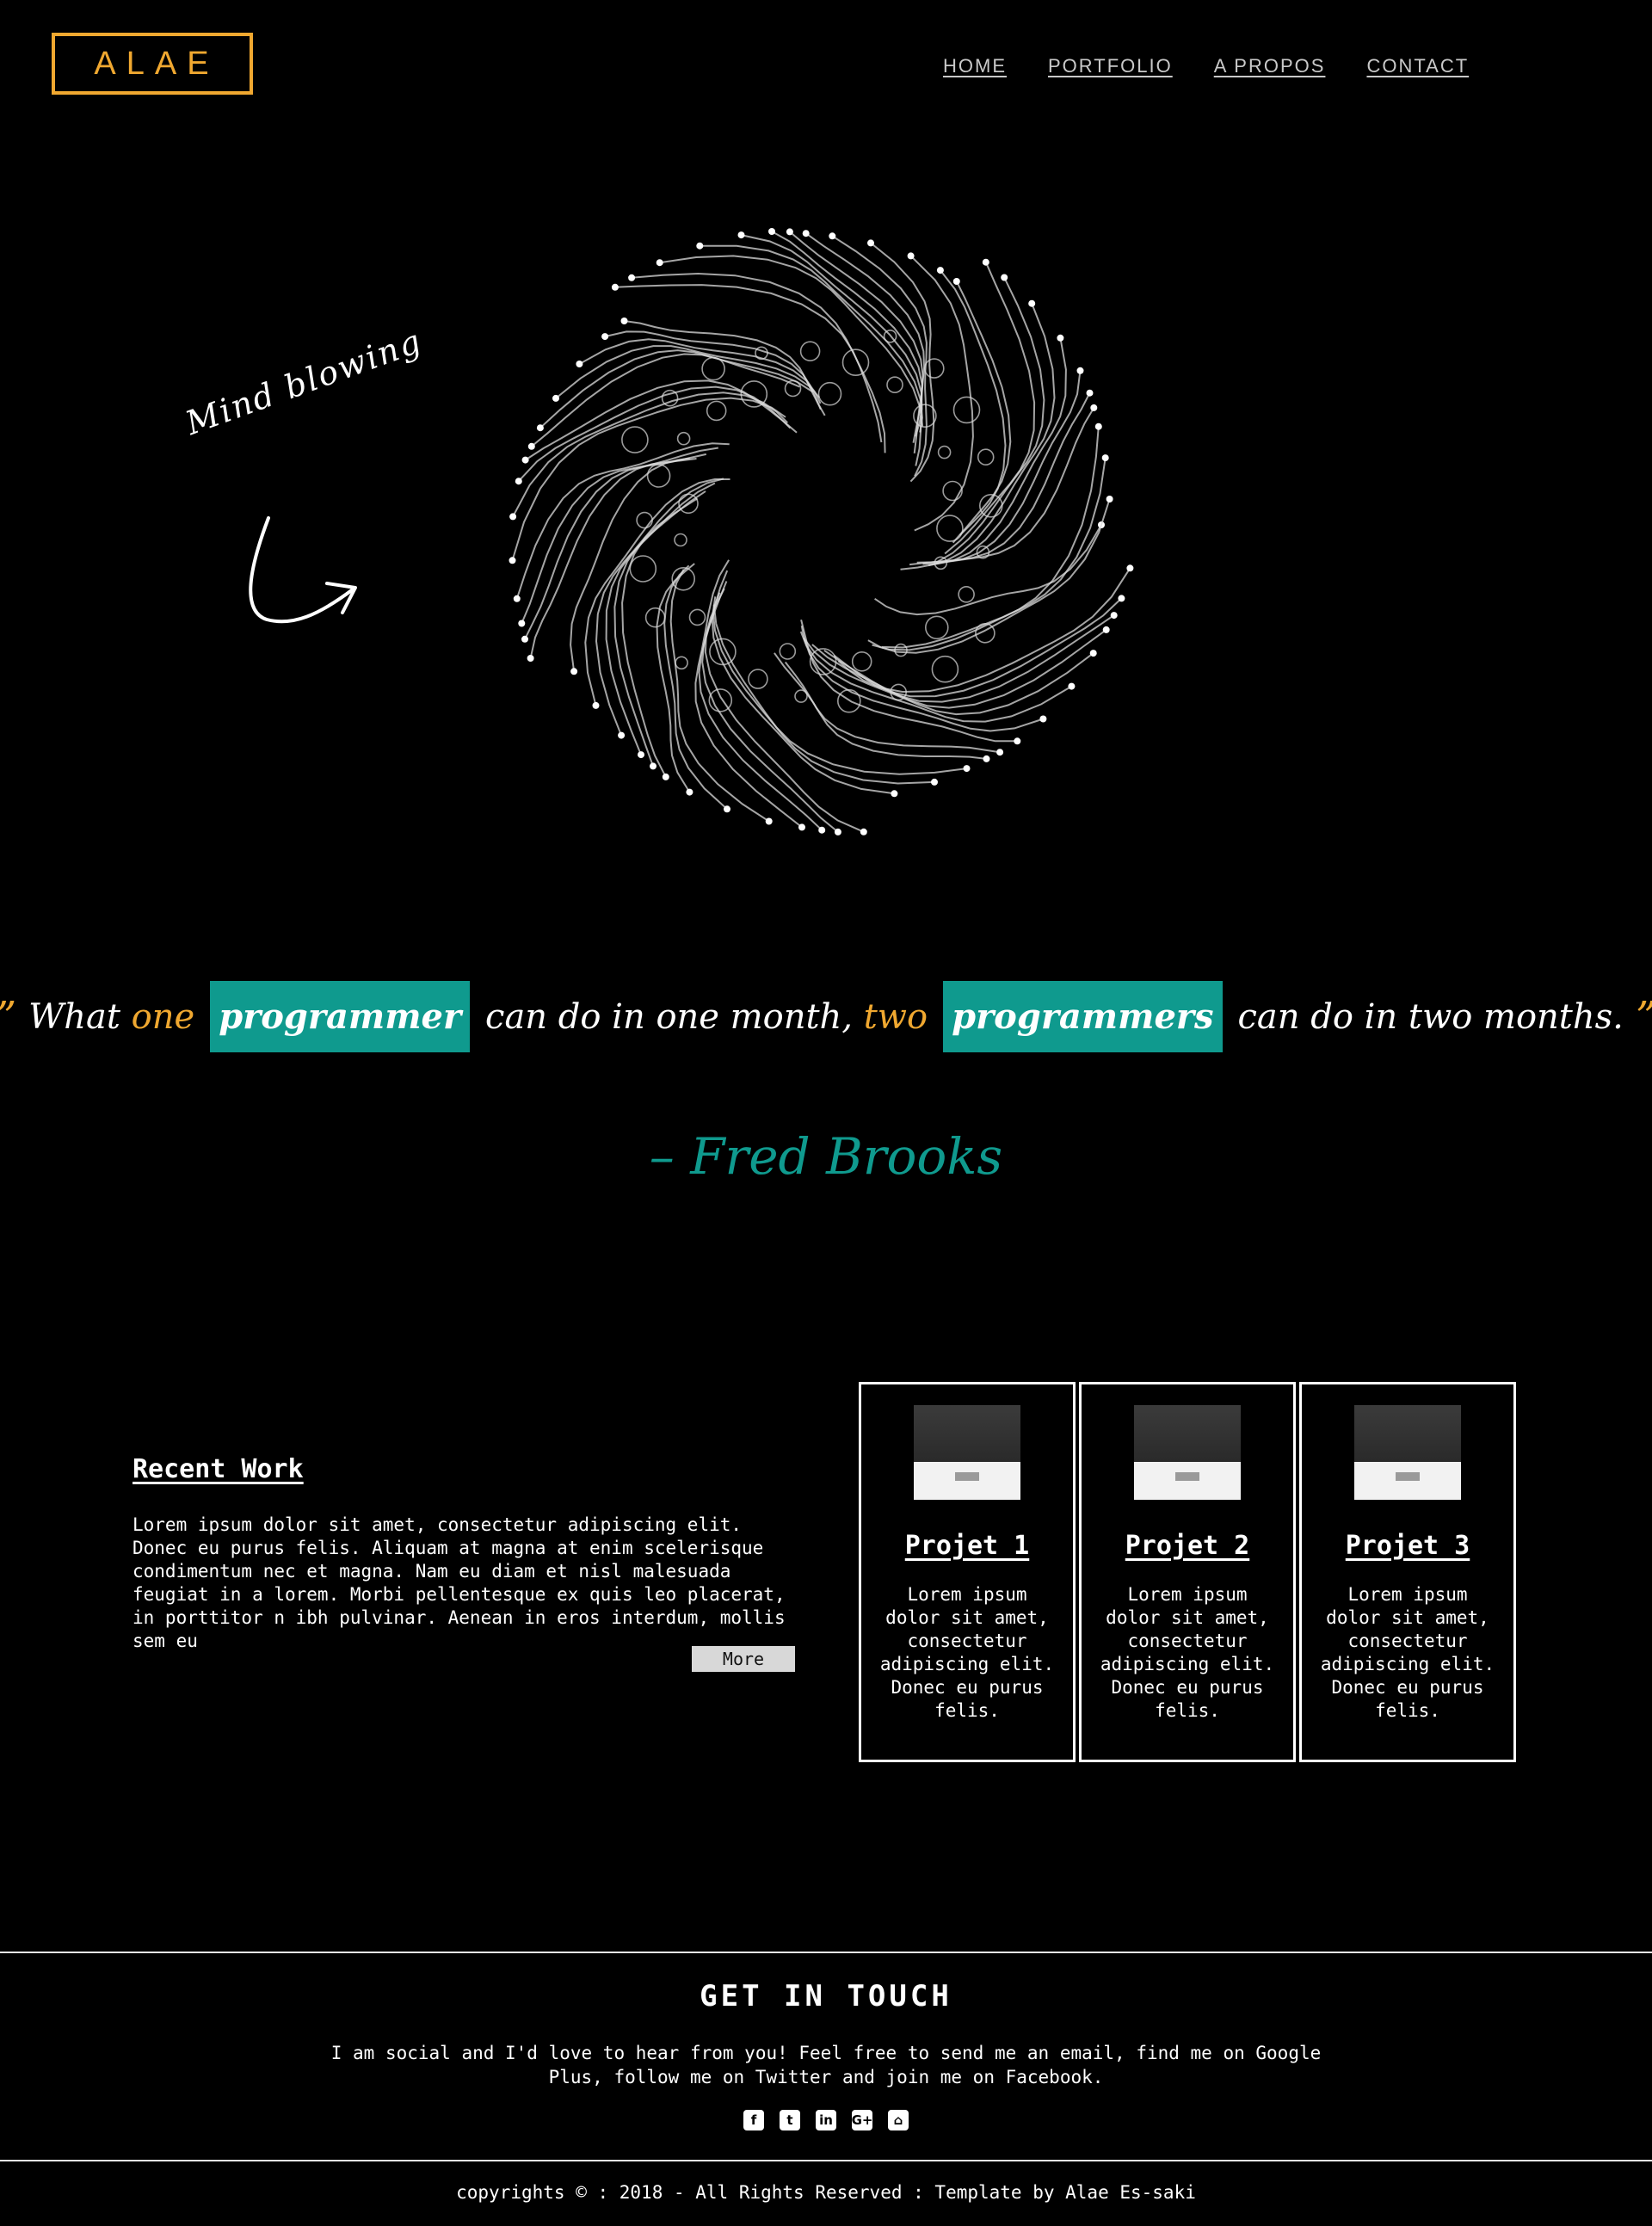 The height and width of the screenshot is (2226, 1652). Describe the element at coordinates (1187, 1546) in the screenshot. I see `project-title: Projet 2` at that location.